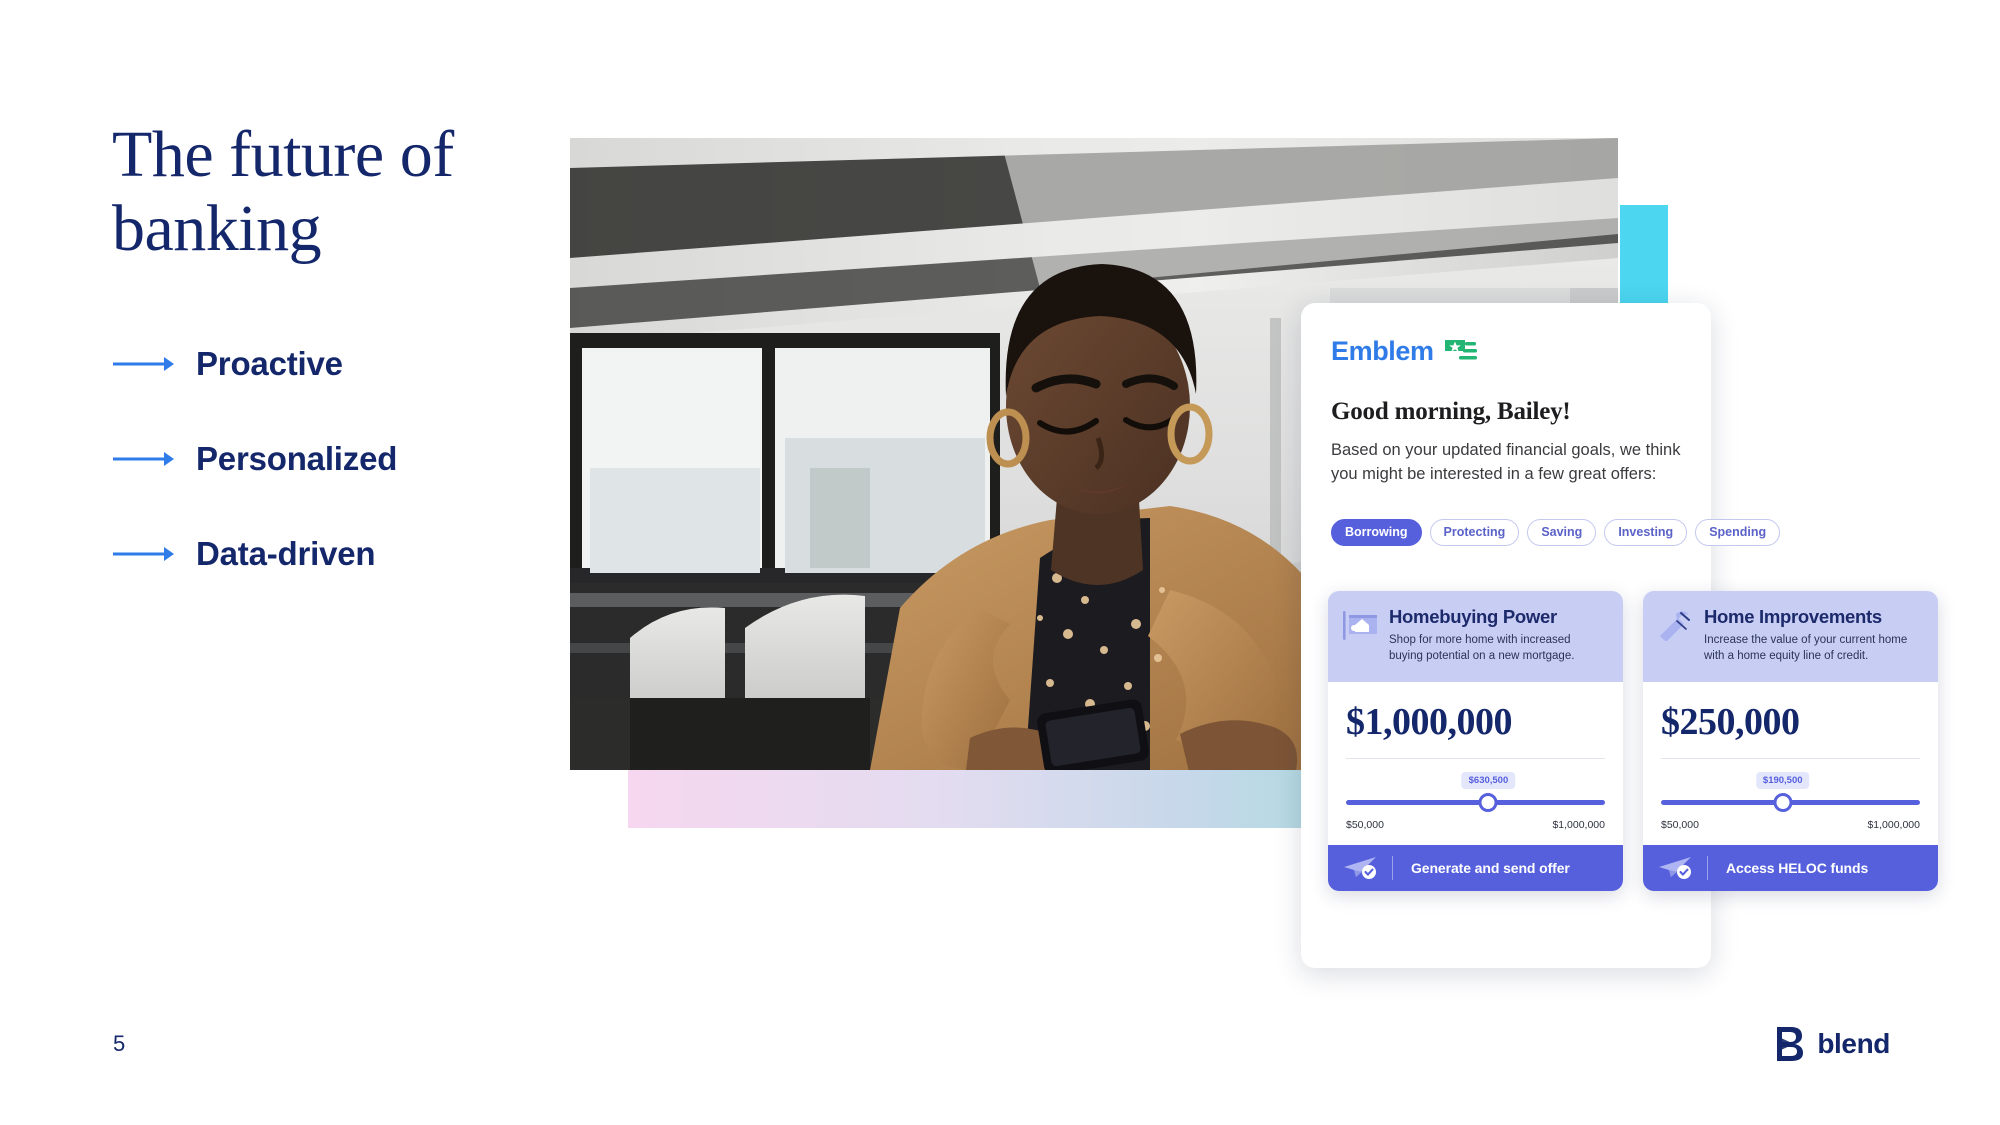 The height and width of the screenshot is (1125, 2000). I want to click on tab-protecting: Protecting, so click(1474, 532).